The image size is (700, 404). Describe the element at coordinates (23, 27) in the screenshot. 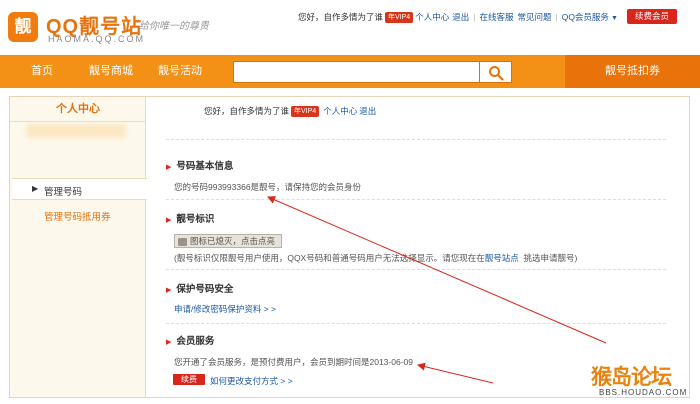

I see `logo-icon: 靓` at that location.